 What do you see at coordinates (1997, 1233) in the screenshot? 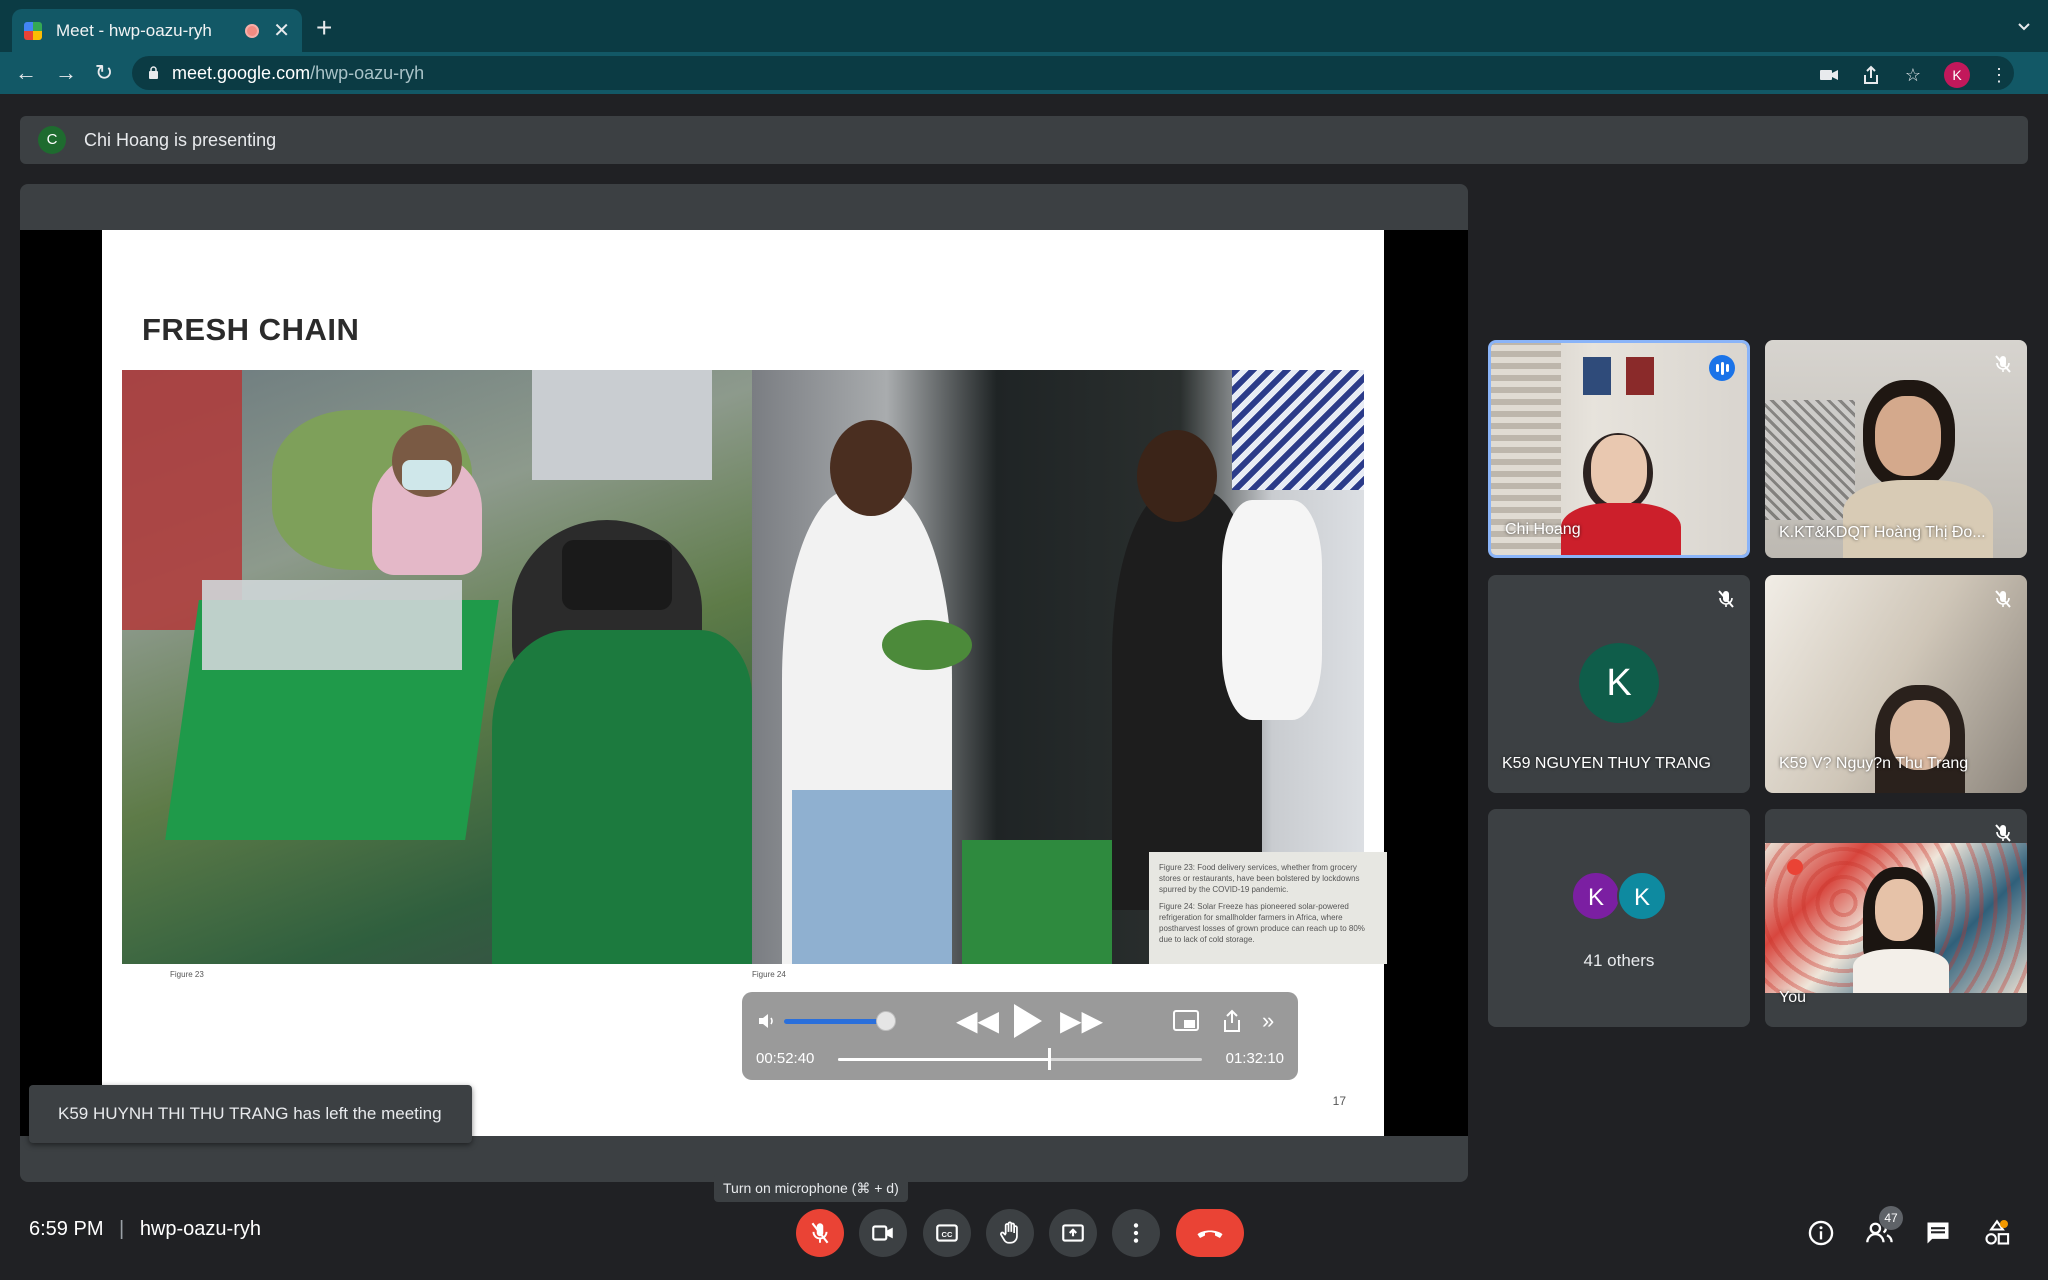
I see `activities-button` at bounding box center [1997, 1233].